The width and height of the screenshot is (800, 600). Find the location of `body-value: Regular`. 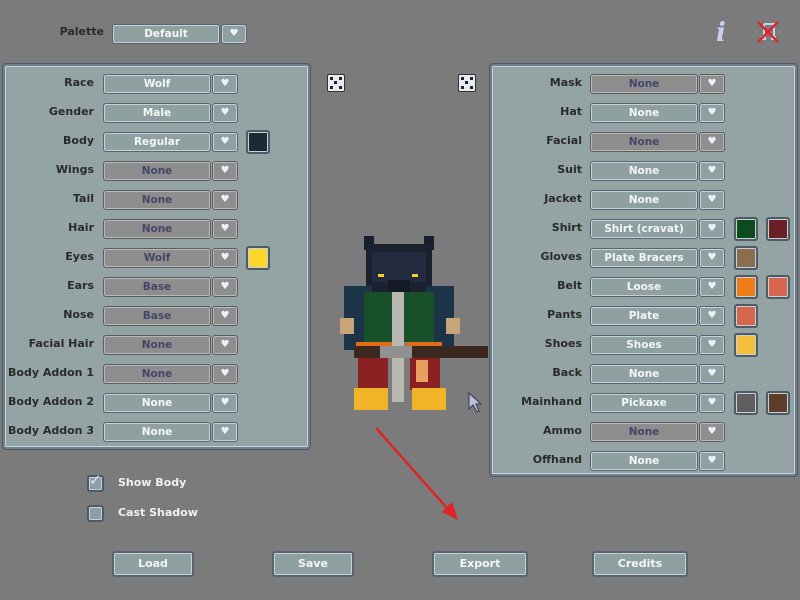

body-value: Regular is located at coordinates (157, 142).